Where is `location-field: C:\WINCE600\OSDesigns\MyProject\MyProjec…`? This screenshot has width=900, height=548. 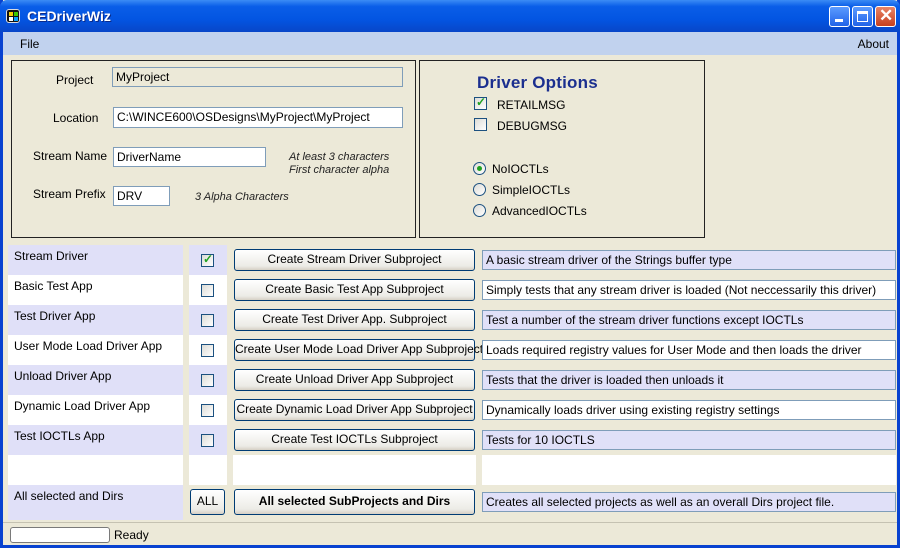
location-field: C:\WINCE600\OSDesigns\MyProject\MyProjec… is located at coordinates (258, 117).